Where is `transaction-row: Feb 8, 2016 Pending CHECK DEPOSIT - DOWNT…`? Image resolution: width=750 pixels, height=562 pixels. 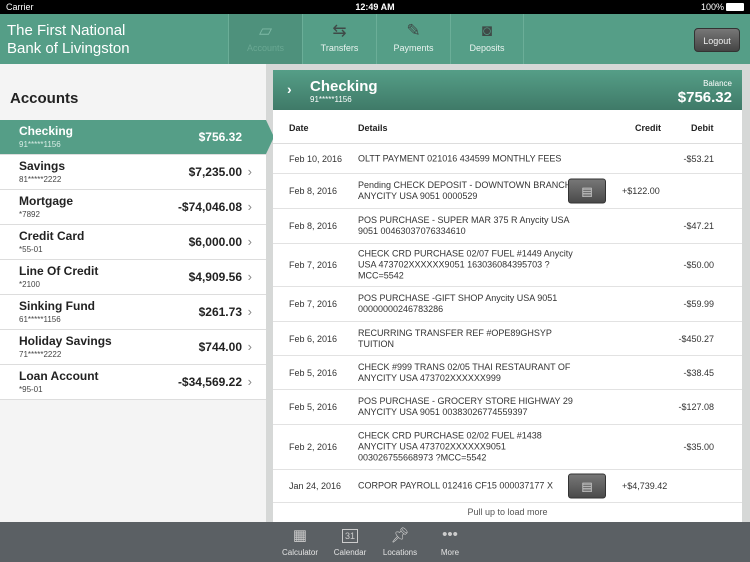 transaction-row: Feb 8, 2016 Pending CHECK DEPOSIT - DOWNT… is located at coordinates (507, 191).